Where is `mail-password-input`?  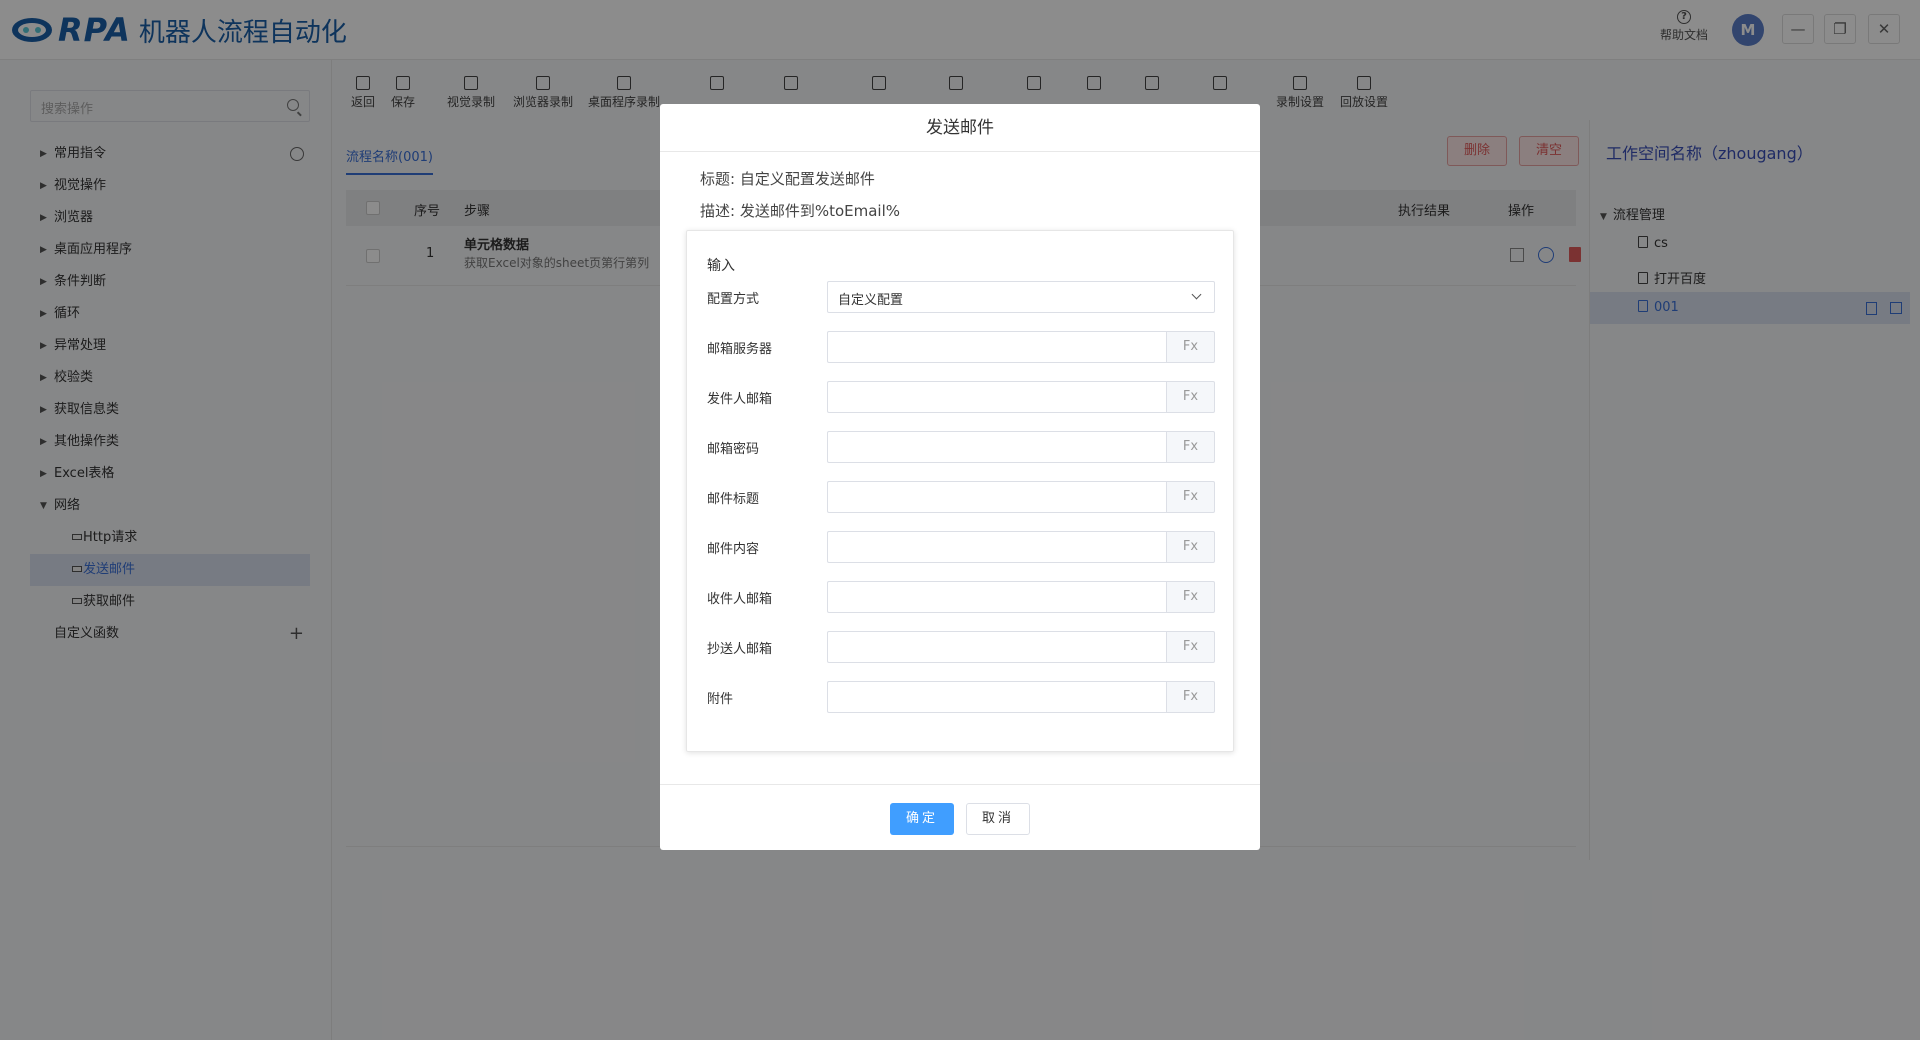
mail-password-input is located at coordinates (997, 447).